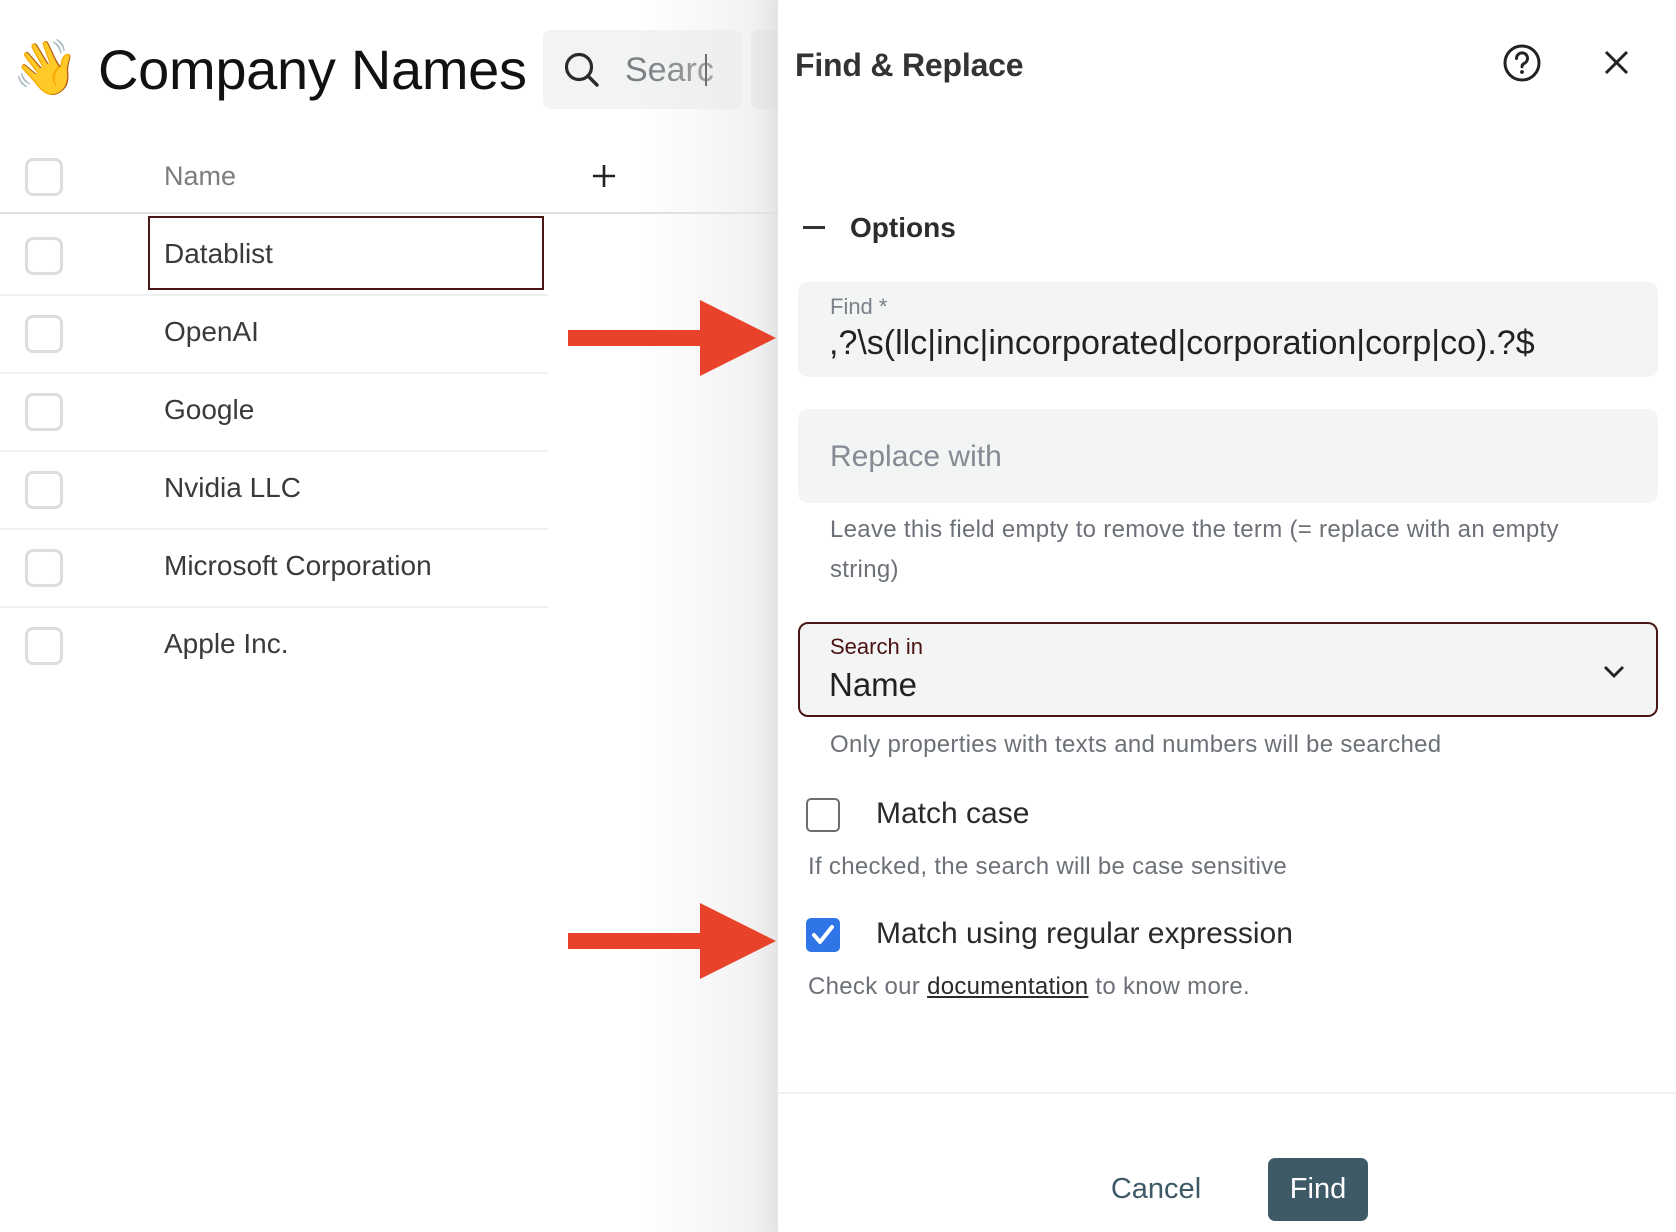 The image size is (1676, 1232). I want to click on table-row: Nvidia LLC, so click(274, 490).